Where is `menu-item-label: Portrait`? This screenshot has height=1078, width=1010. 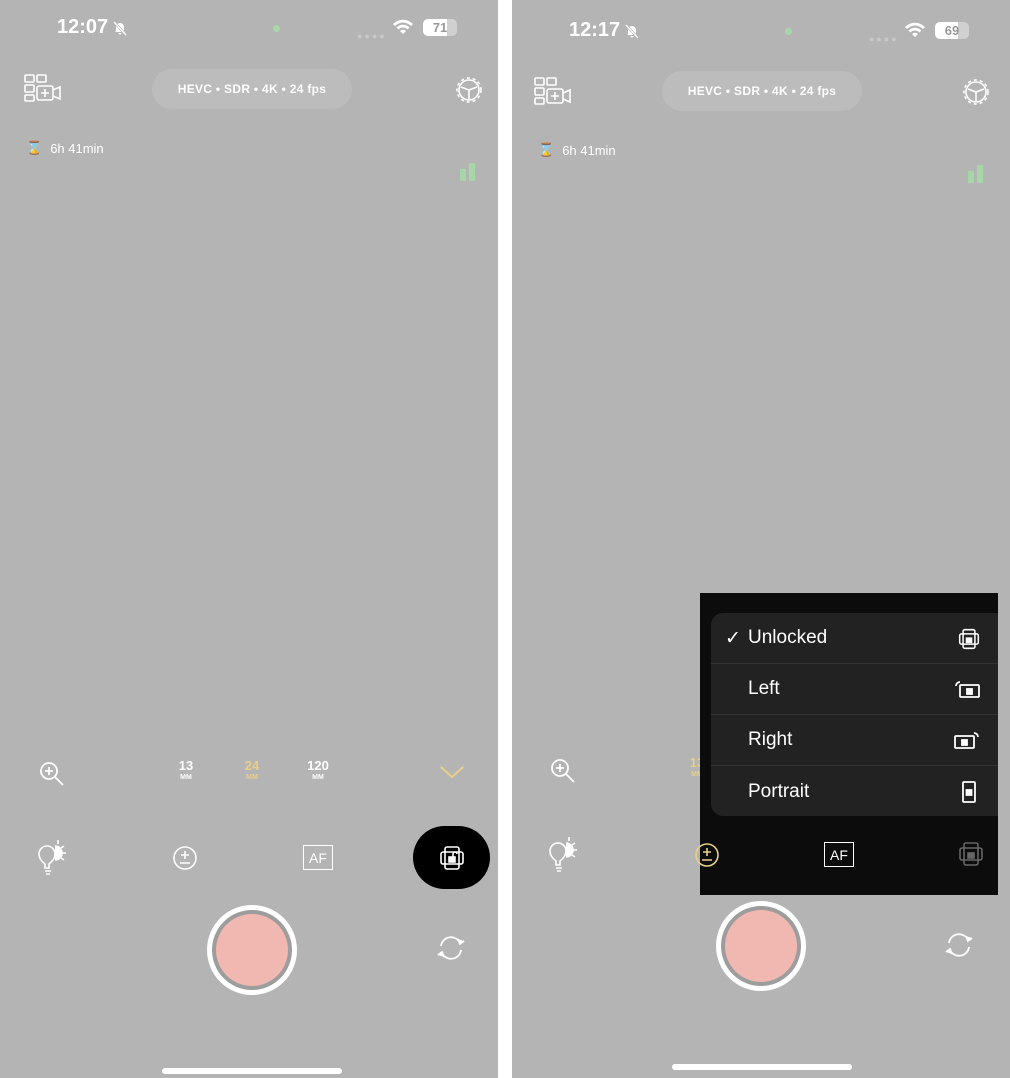 menu-item-label: Portrait is located at coordinates (779, 791).